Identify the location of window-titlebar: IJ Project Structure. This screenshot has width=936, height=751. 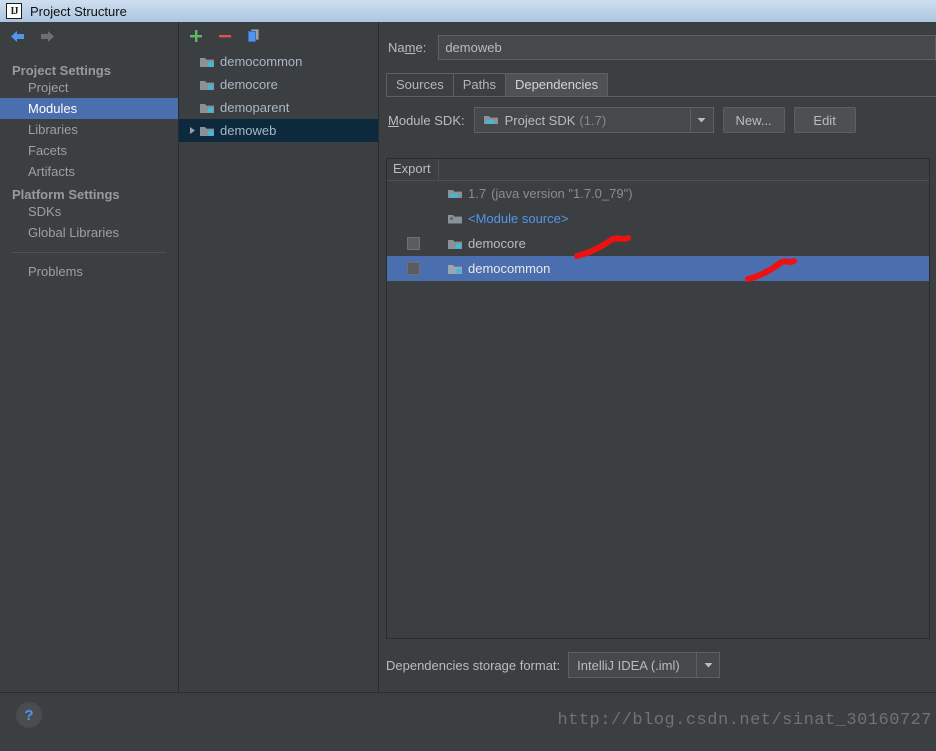
(468, 11).